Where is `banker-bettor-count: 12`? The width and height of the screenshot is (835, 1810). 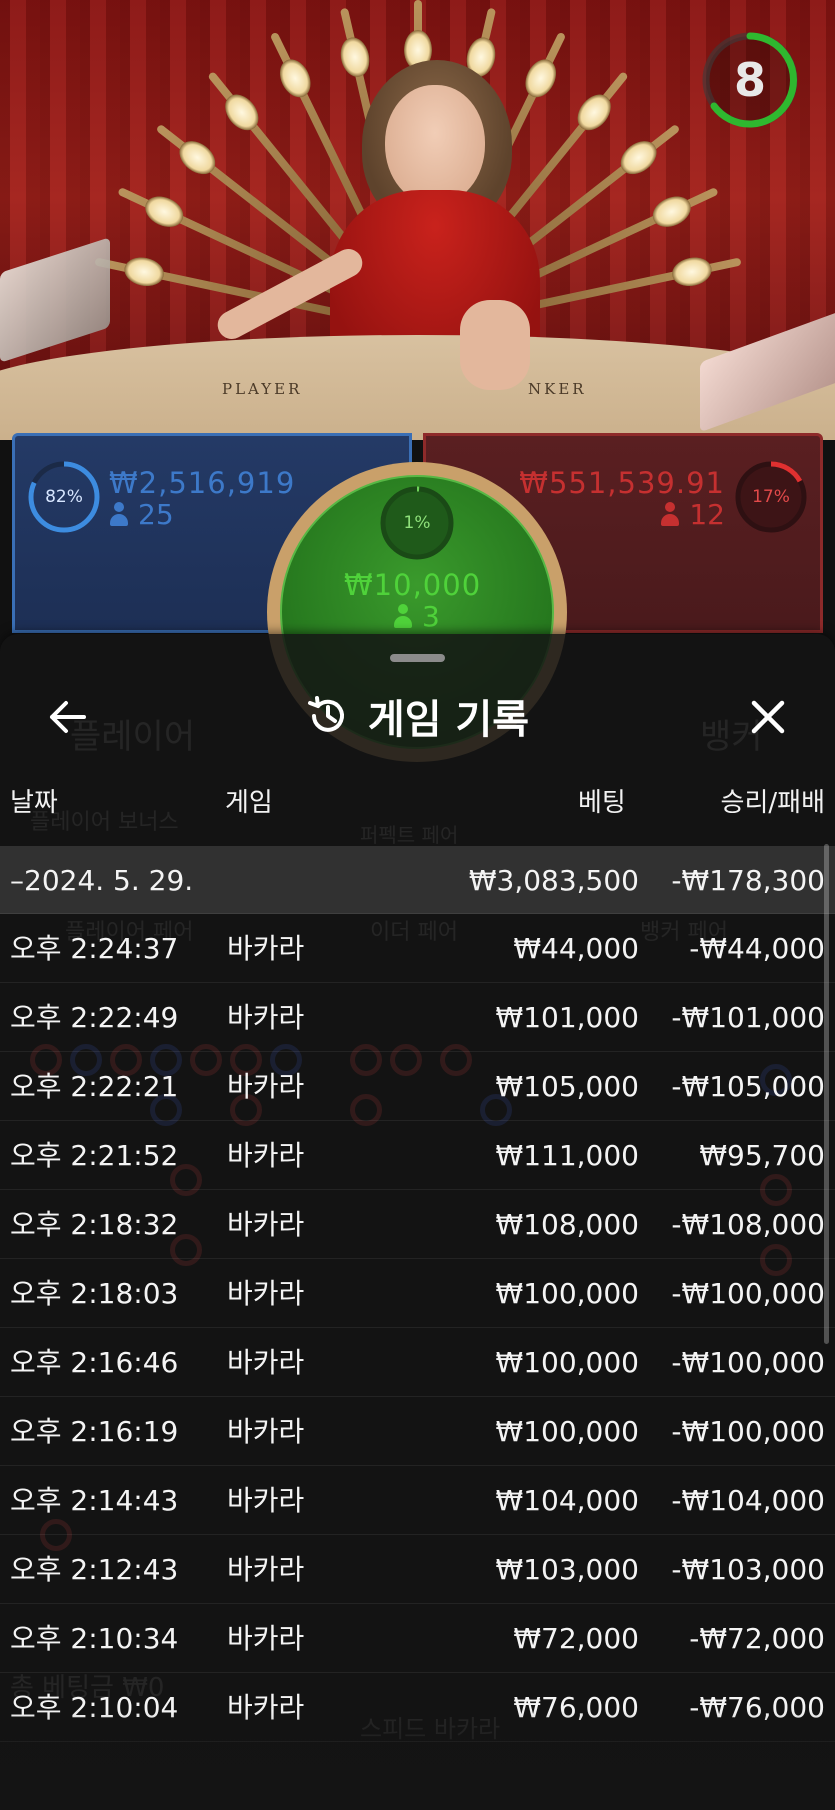
banker-bettor-count: 12 is located at coordinates (707, 514).